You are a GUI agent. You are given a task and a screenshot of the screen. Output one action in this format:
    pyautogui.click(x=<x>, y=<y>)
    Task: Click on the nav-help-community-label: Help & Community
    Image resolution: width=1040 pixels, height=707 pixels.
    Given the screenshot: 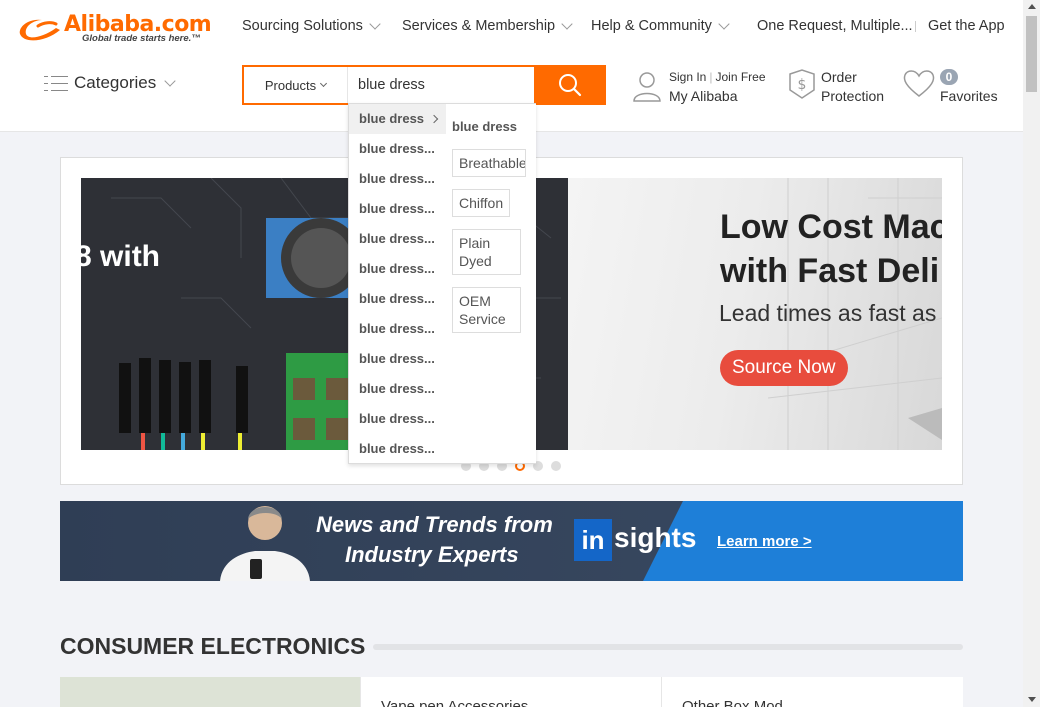 What is the action you would take?
    pyautogui.click(x=651, y=26)
    